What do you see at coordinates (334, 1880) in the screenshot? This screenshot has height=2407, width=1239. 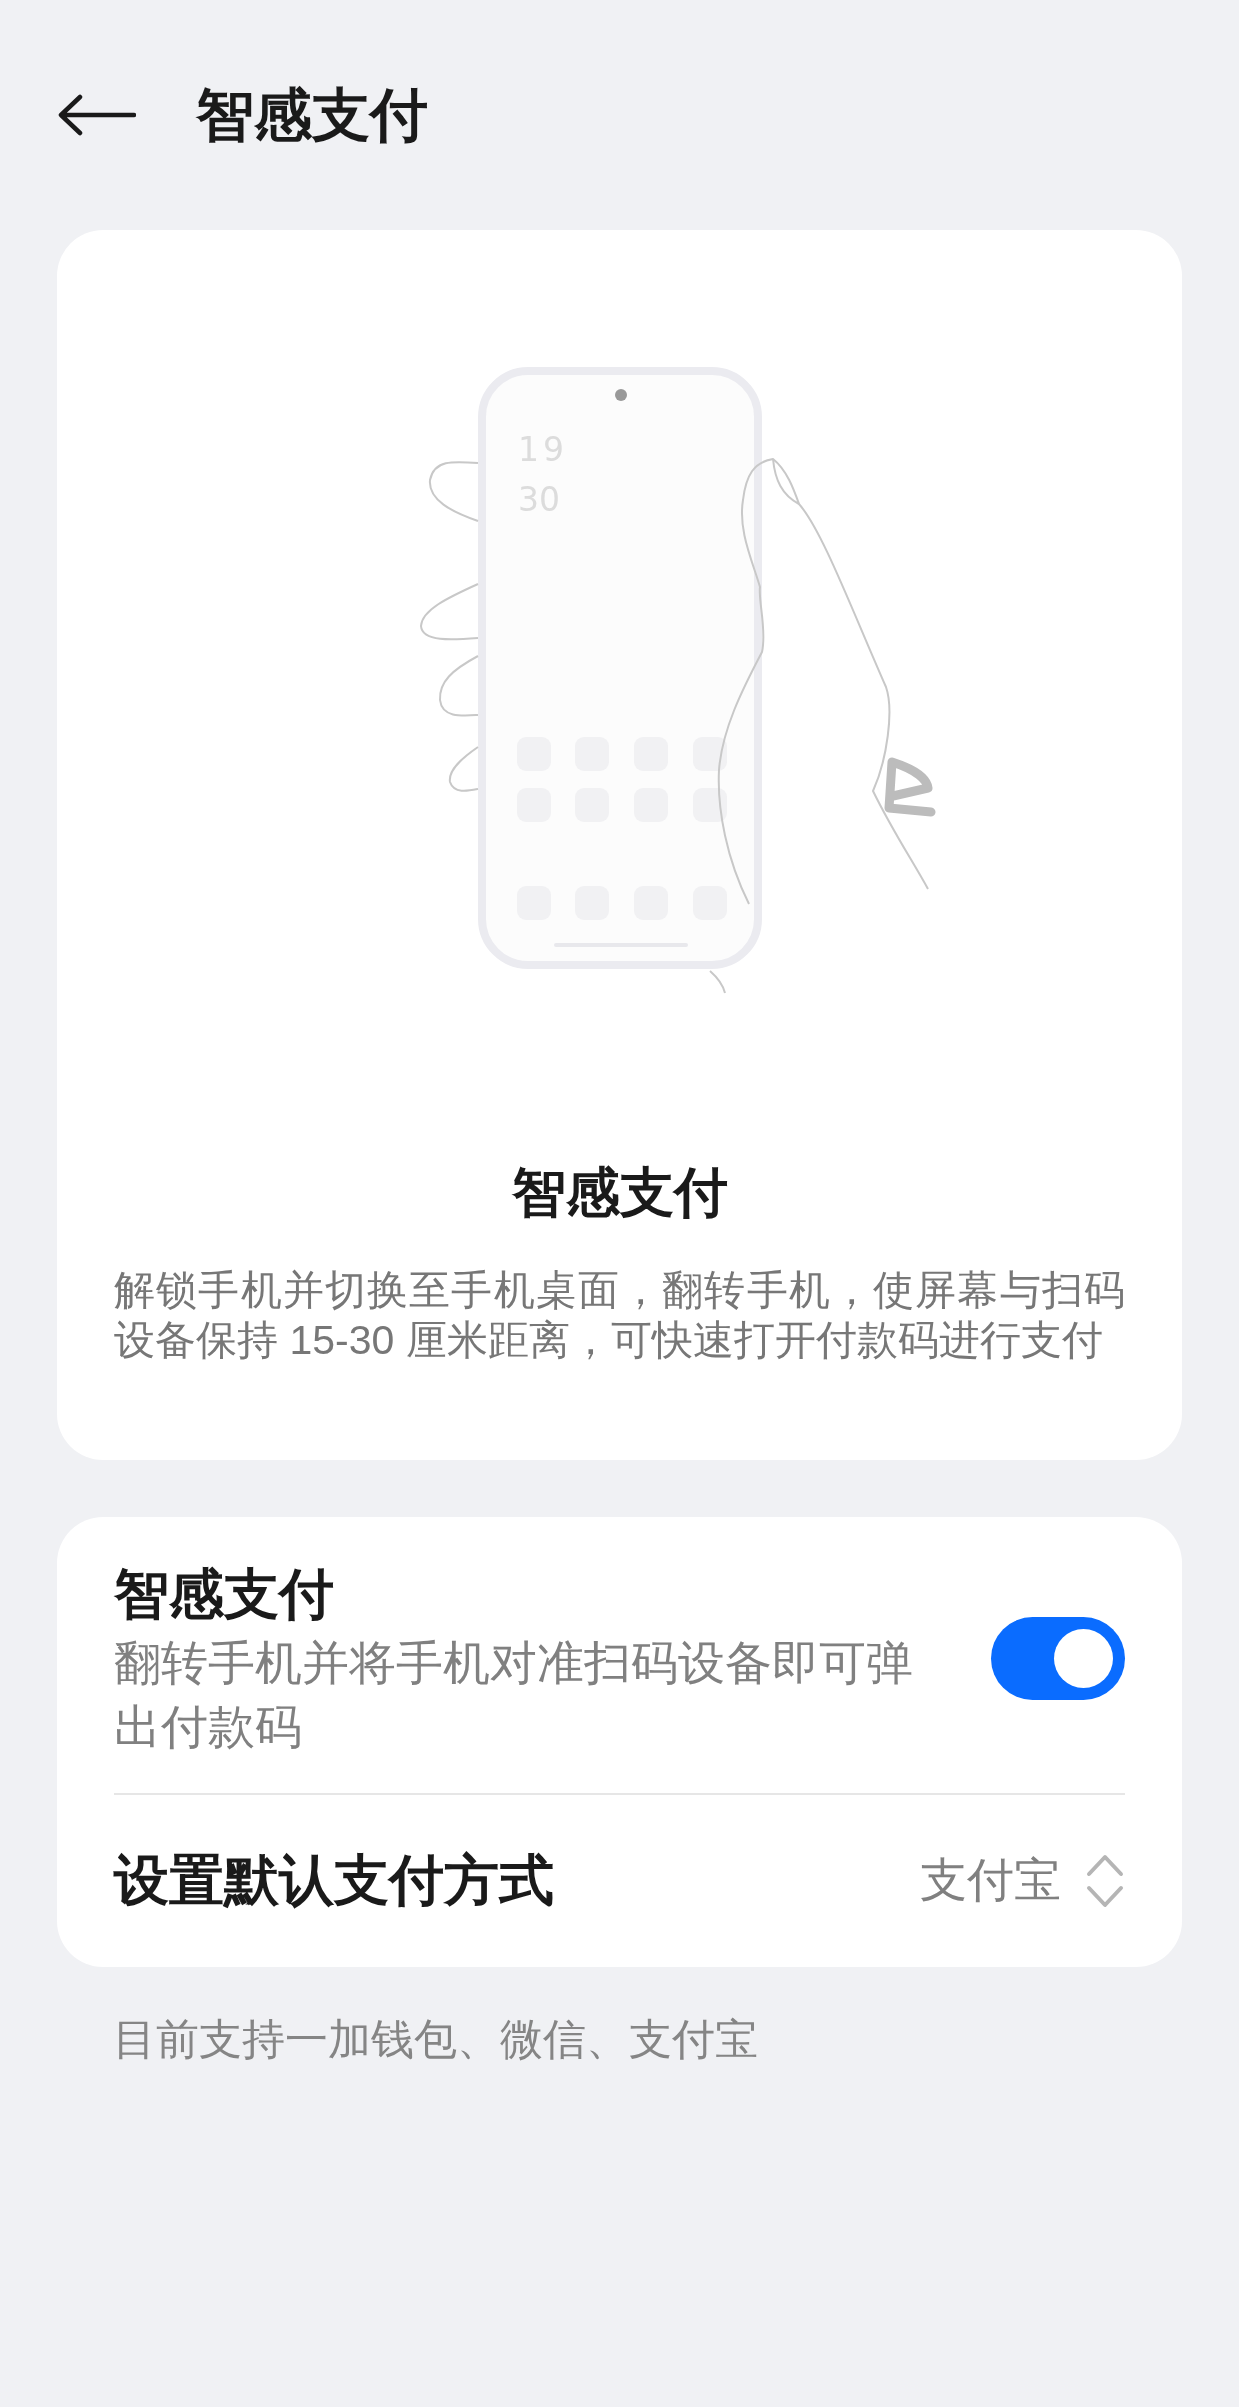 I see `setting-title: 设置默认支付方式` at bounding box center [334, 1880].